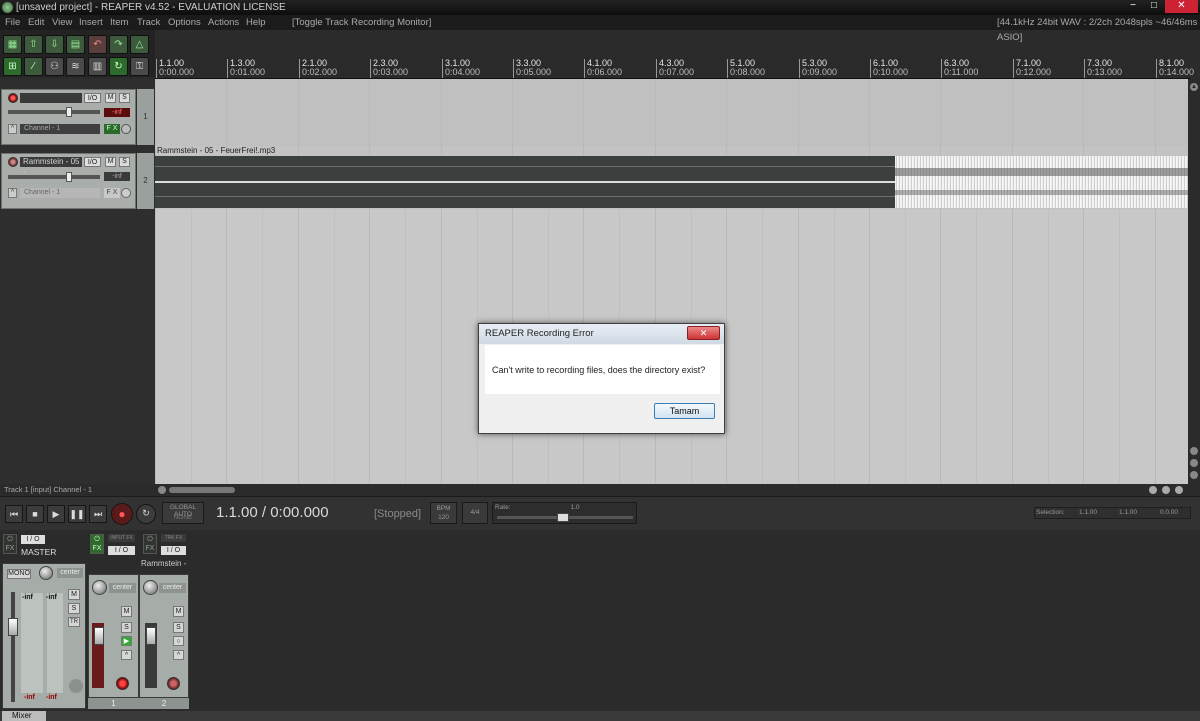 The height and width of the screenshot is (721, 1200). What do you see at coordinates (256, 22) in the screenshot?
I see `menu-help: Help` at bounding box center [256, 22].